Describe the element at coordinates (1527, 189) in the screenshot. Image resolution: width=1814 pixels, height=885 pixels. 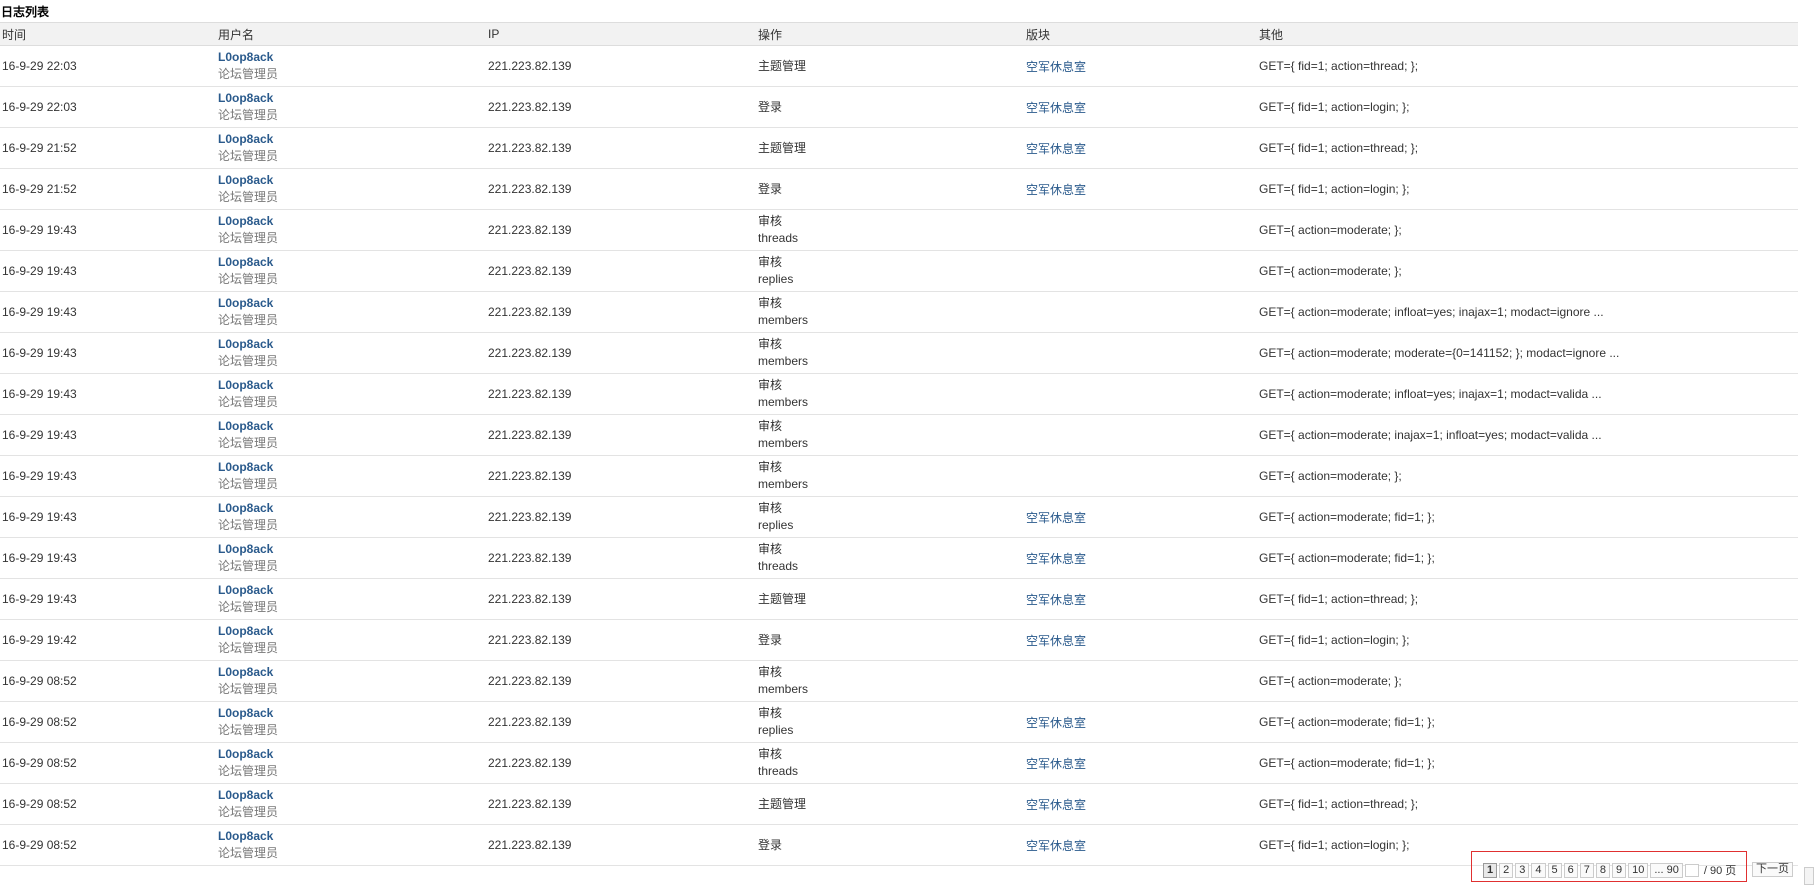
I see `cell-other: GET={ fid=1; action=login; };` at that location.